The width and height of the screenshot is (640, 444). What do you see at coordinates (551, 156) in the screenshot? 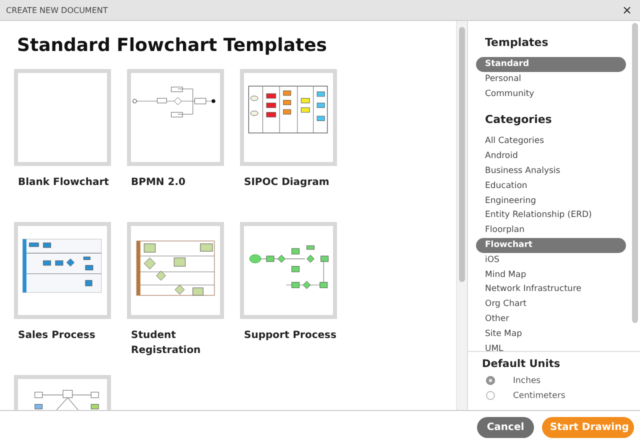
I see `sidebar-item: Android` at bounding box center [551, 156].